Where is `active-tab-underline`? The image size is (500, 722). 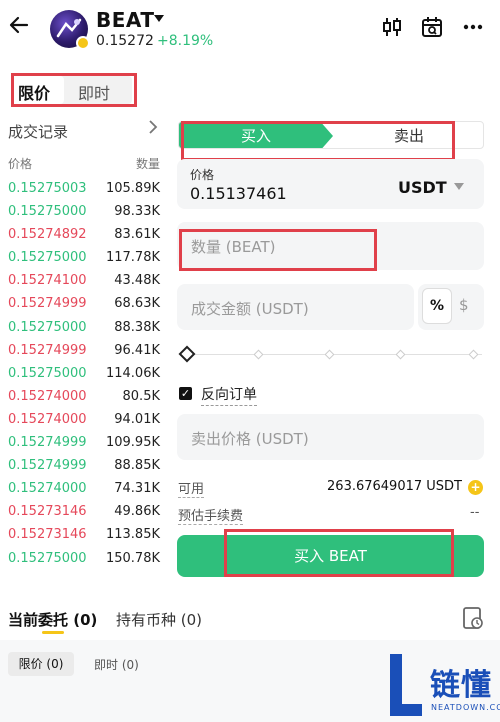 active-tab-underline is located at coordinates (53, 632).